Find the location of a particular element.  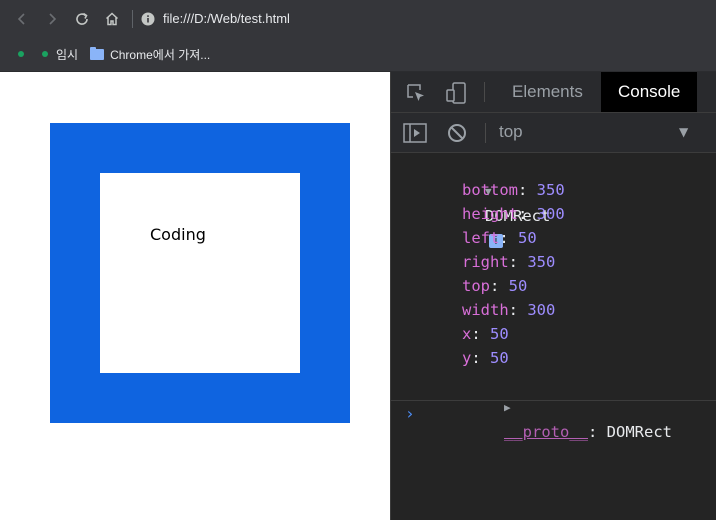

tab-divider is located at coordinates (484, 92).